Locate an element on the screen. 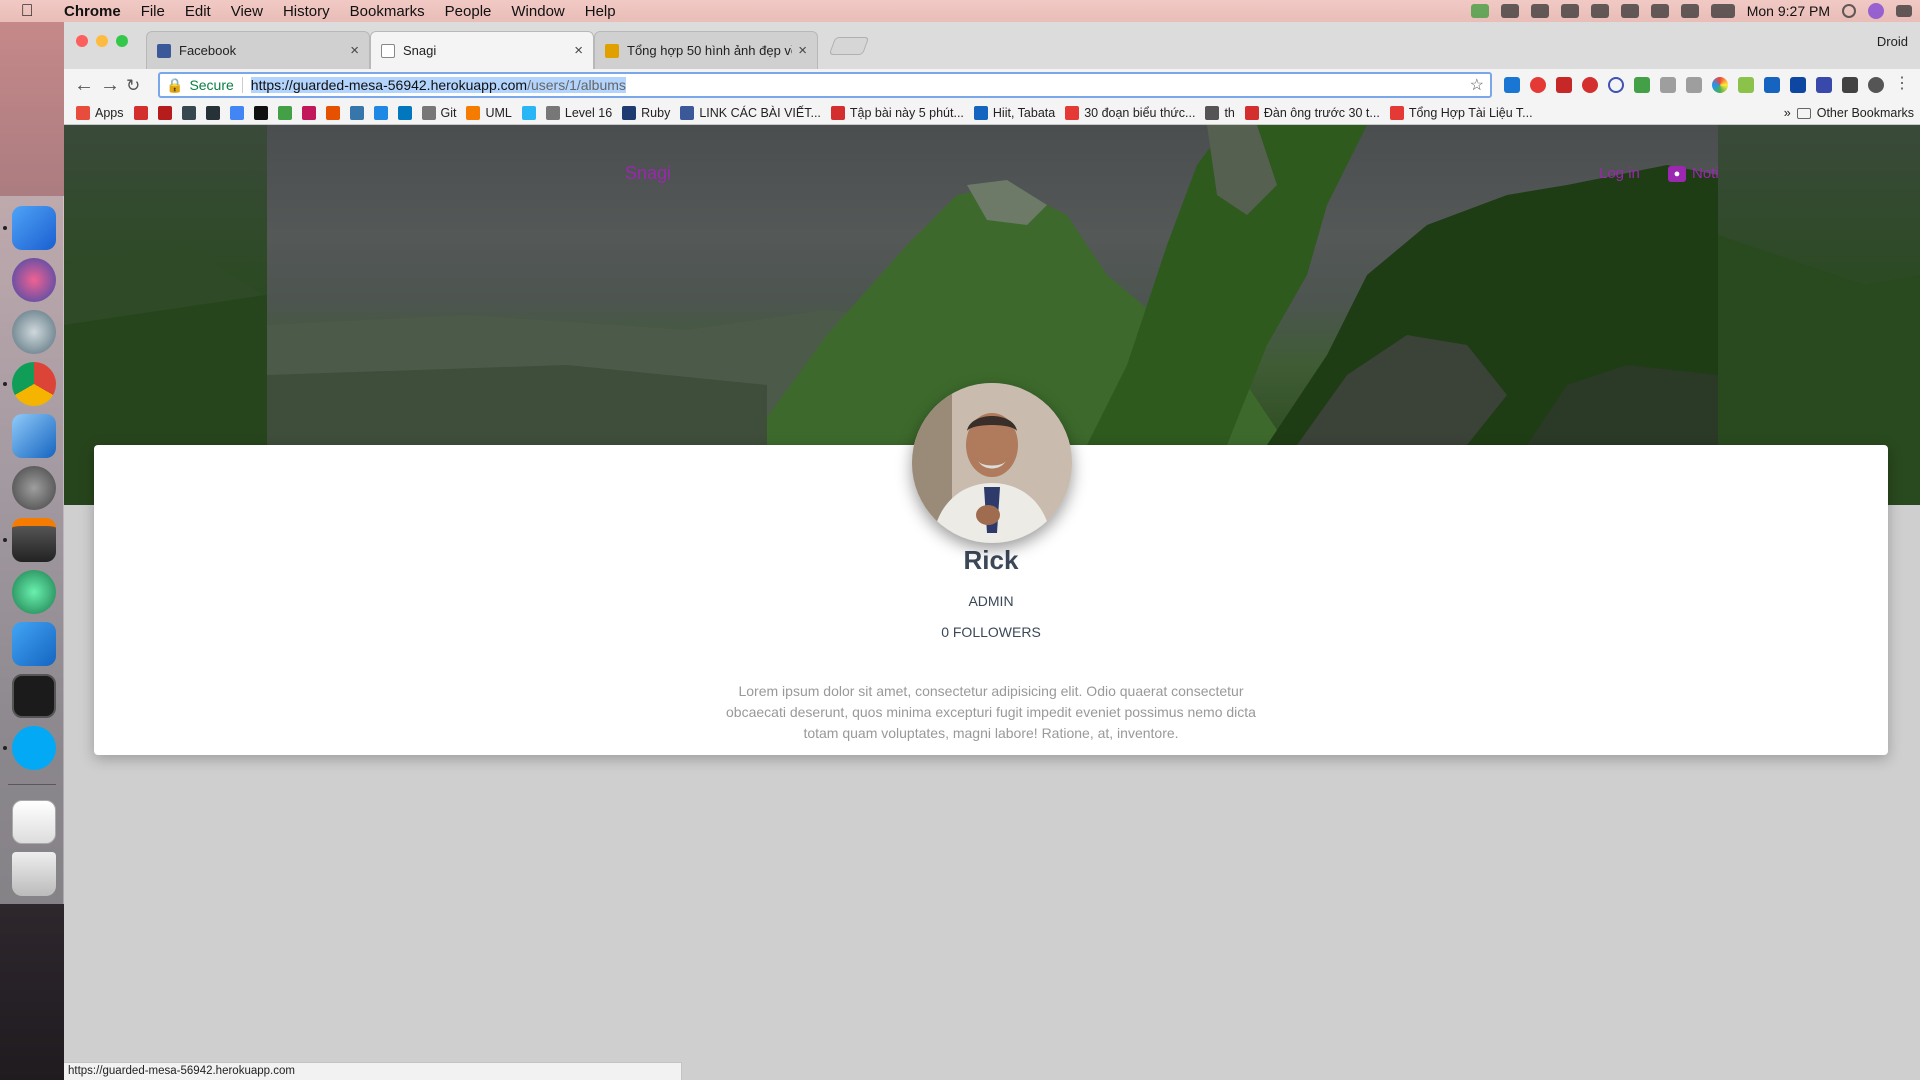 This screenshot has width=1920, height=1080. menubar-clock: Mon 9:27 PM is located at coordinates (1788, 11).